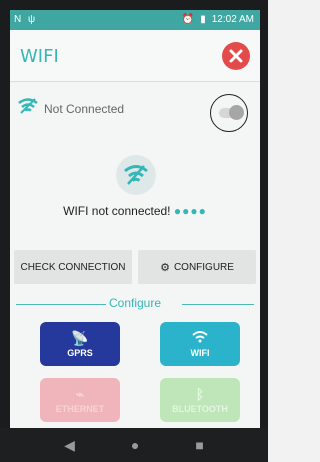  What do you see at coordinates (236, 112) in the screenshot?
I see `toggle-knob` at bounding box center [236, 112].